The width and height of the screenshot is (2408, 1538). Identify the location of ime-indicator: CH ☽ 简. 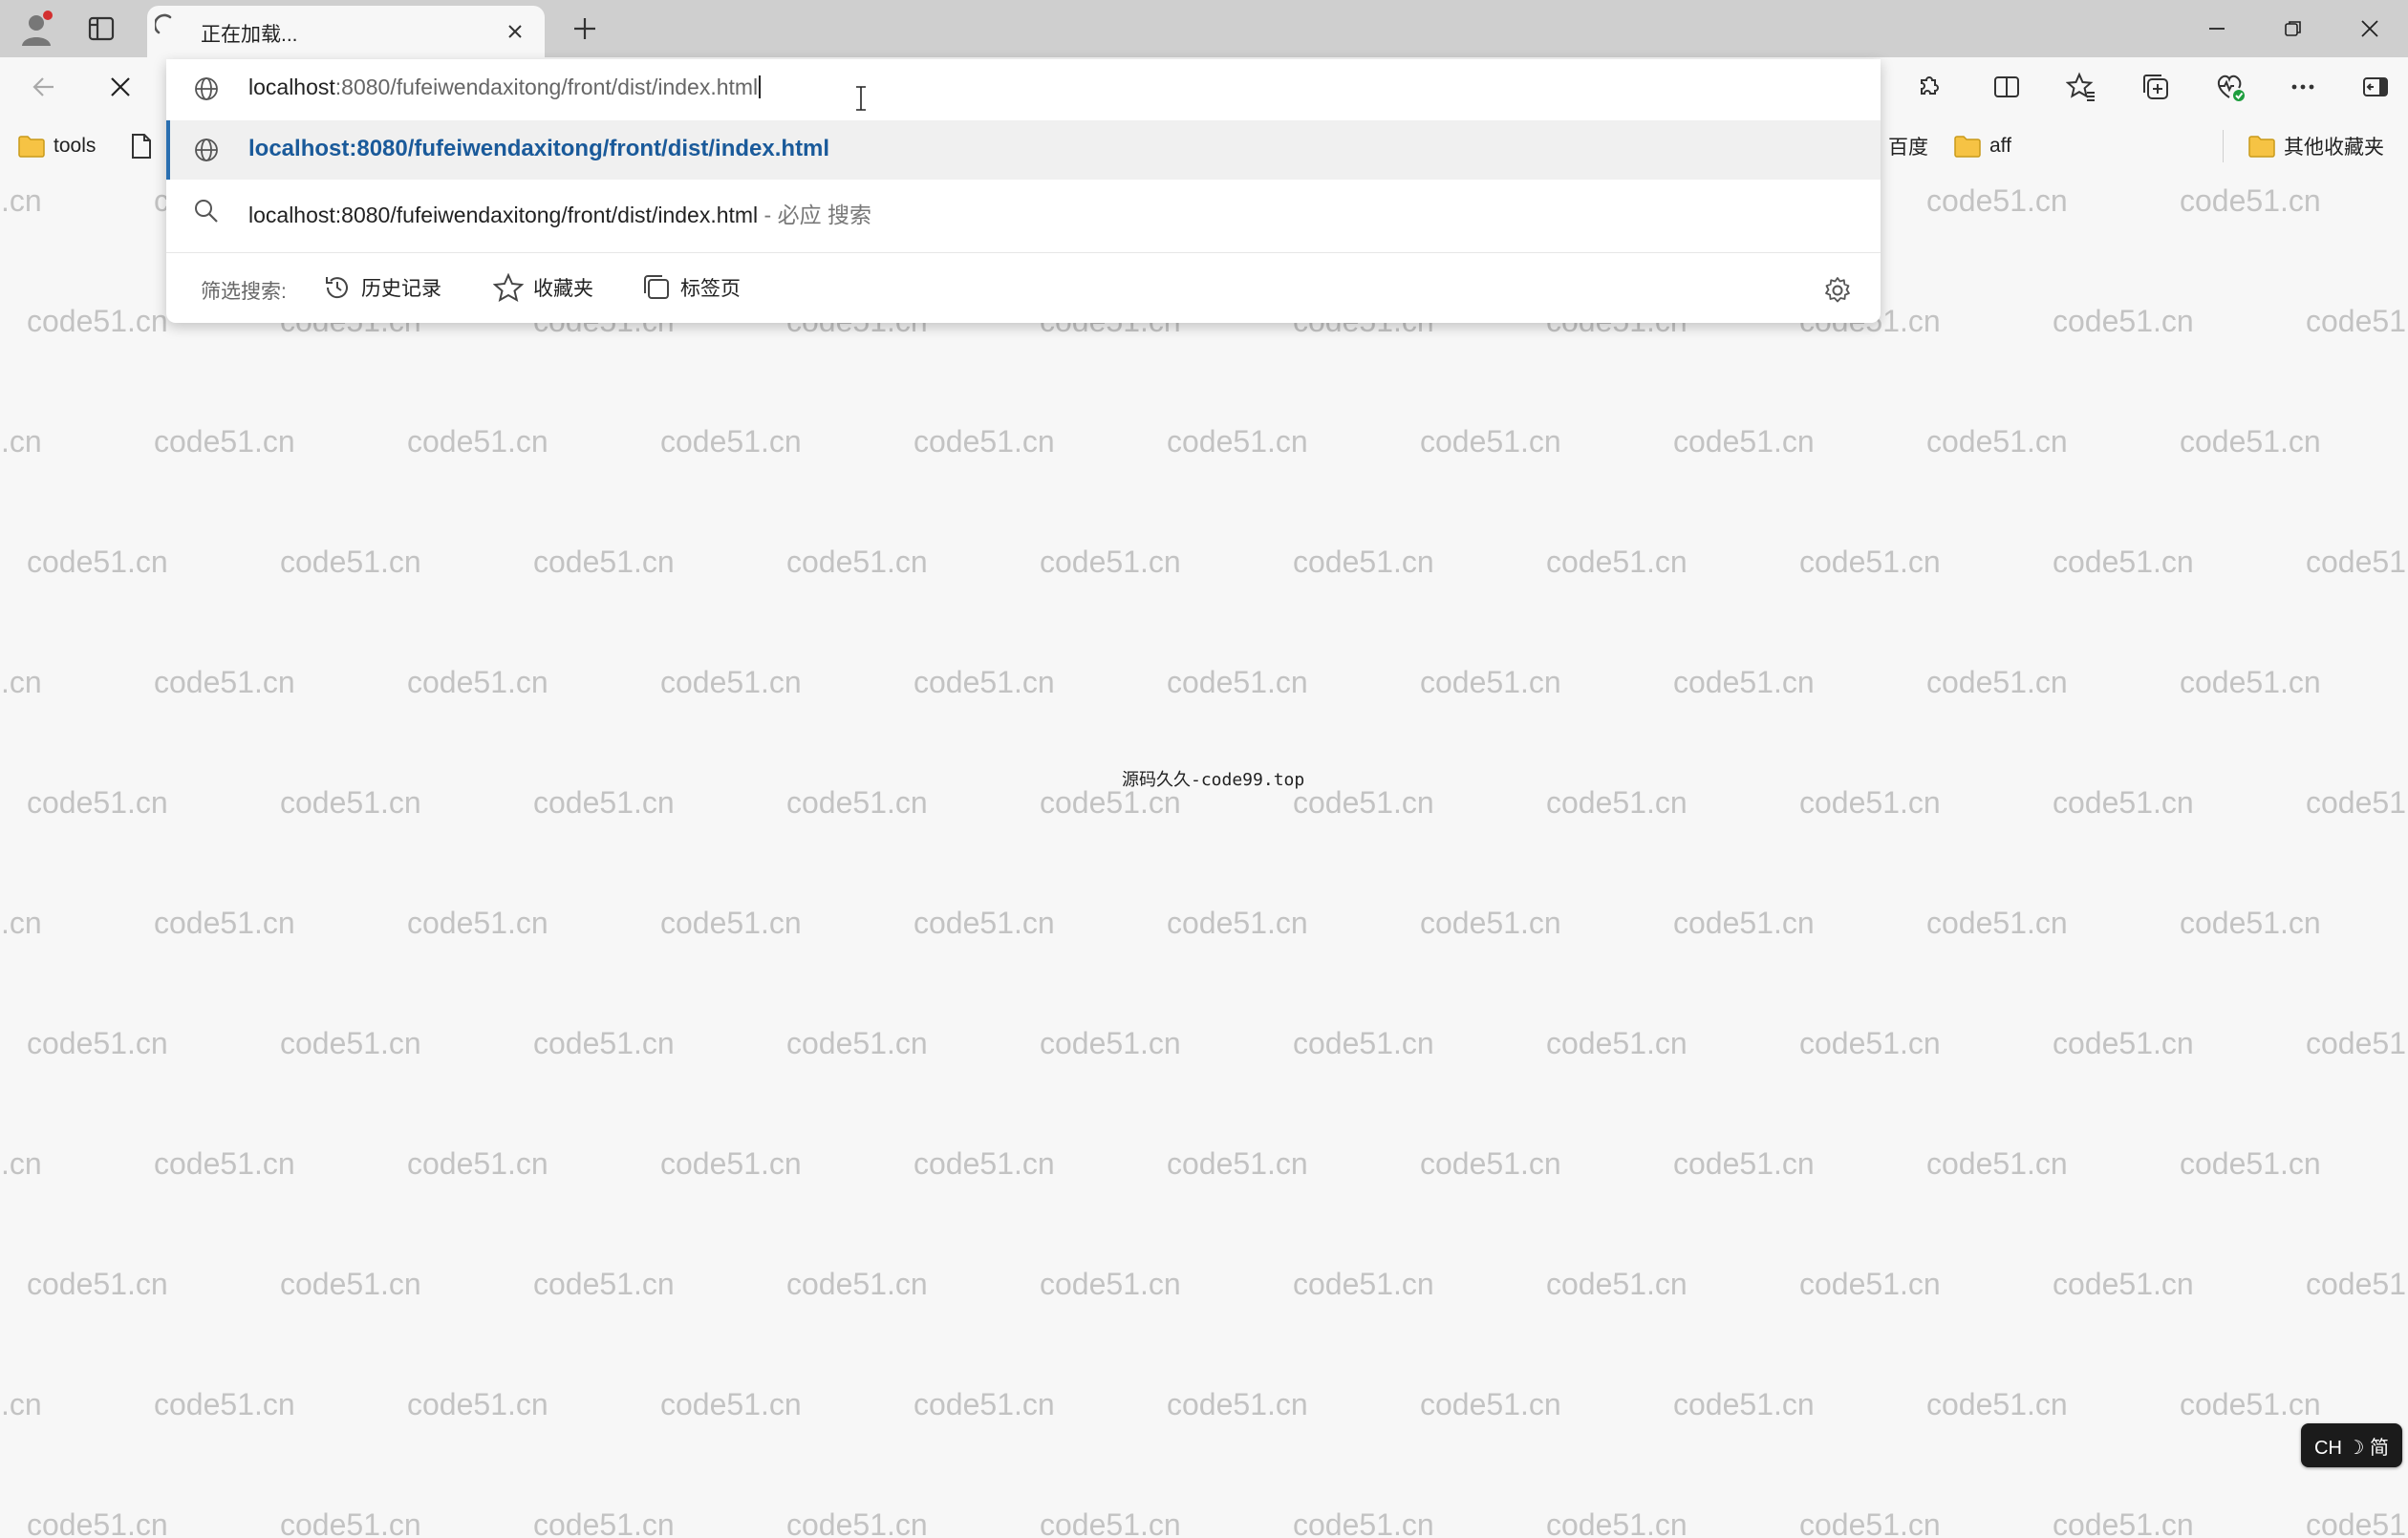
(2352, 1445).